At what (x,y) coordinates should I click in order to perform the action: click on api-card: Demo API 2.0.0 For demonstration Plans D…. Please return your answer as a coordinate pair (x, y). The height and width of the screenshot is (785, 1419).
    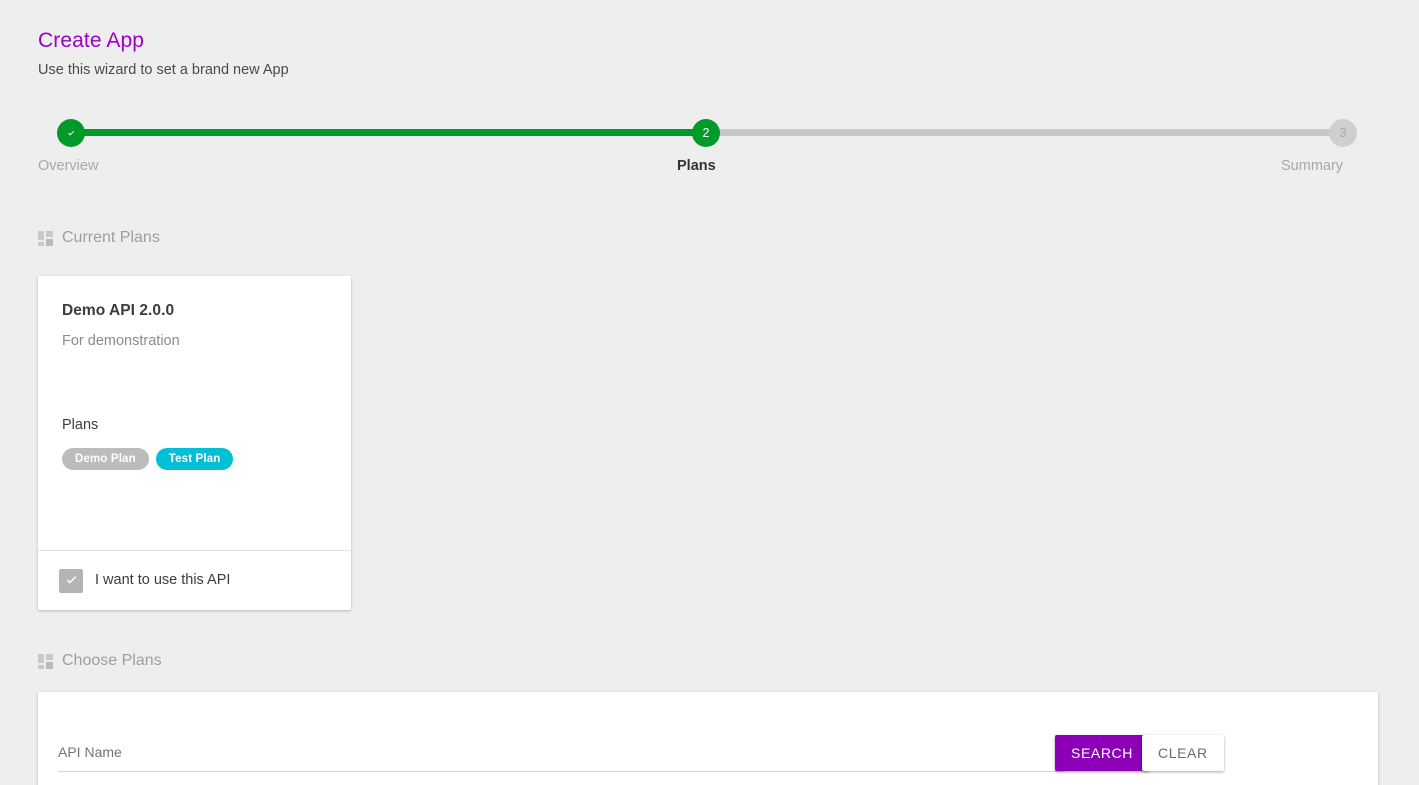
    Looking at the image, I should click on (194, 443).